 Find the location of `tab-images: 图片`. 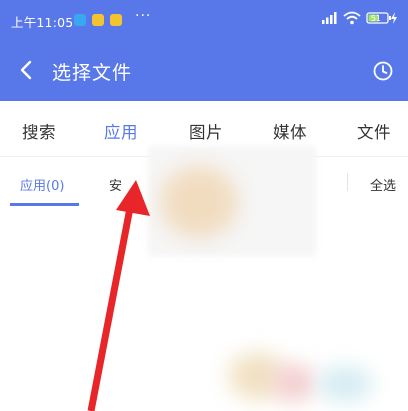

tab-images: 图片 is located at coordinates (206, 131).